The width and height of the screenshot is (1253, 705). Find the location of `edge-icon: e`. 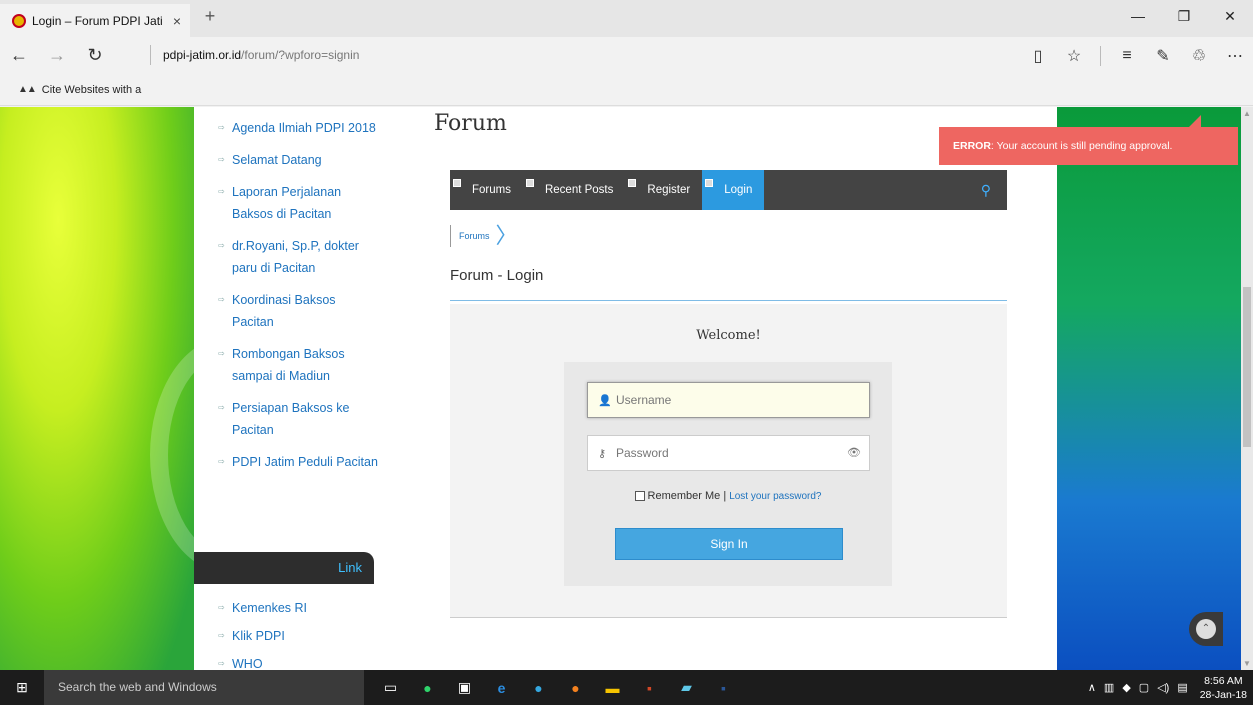

edge-icon: e is located at coordinates (501, 687).